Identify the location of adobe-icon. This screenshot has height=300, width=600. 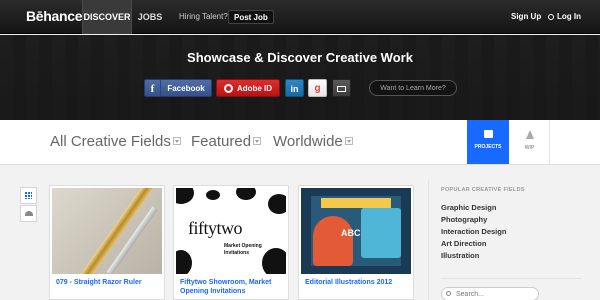
(228, 89).